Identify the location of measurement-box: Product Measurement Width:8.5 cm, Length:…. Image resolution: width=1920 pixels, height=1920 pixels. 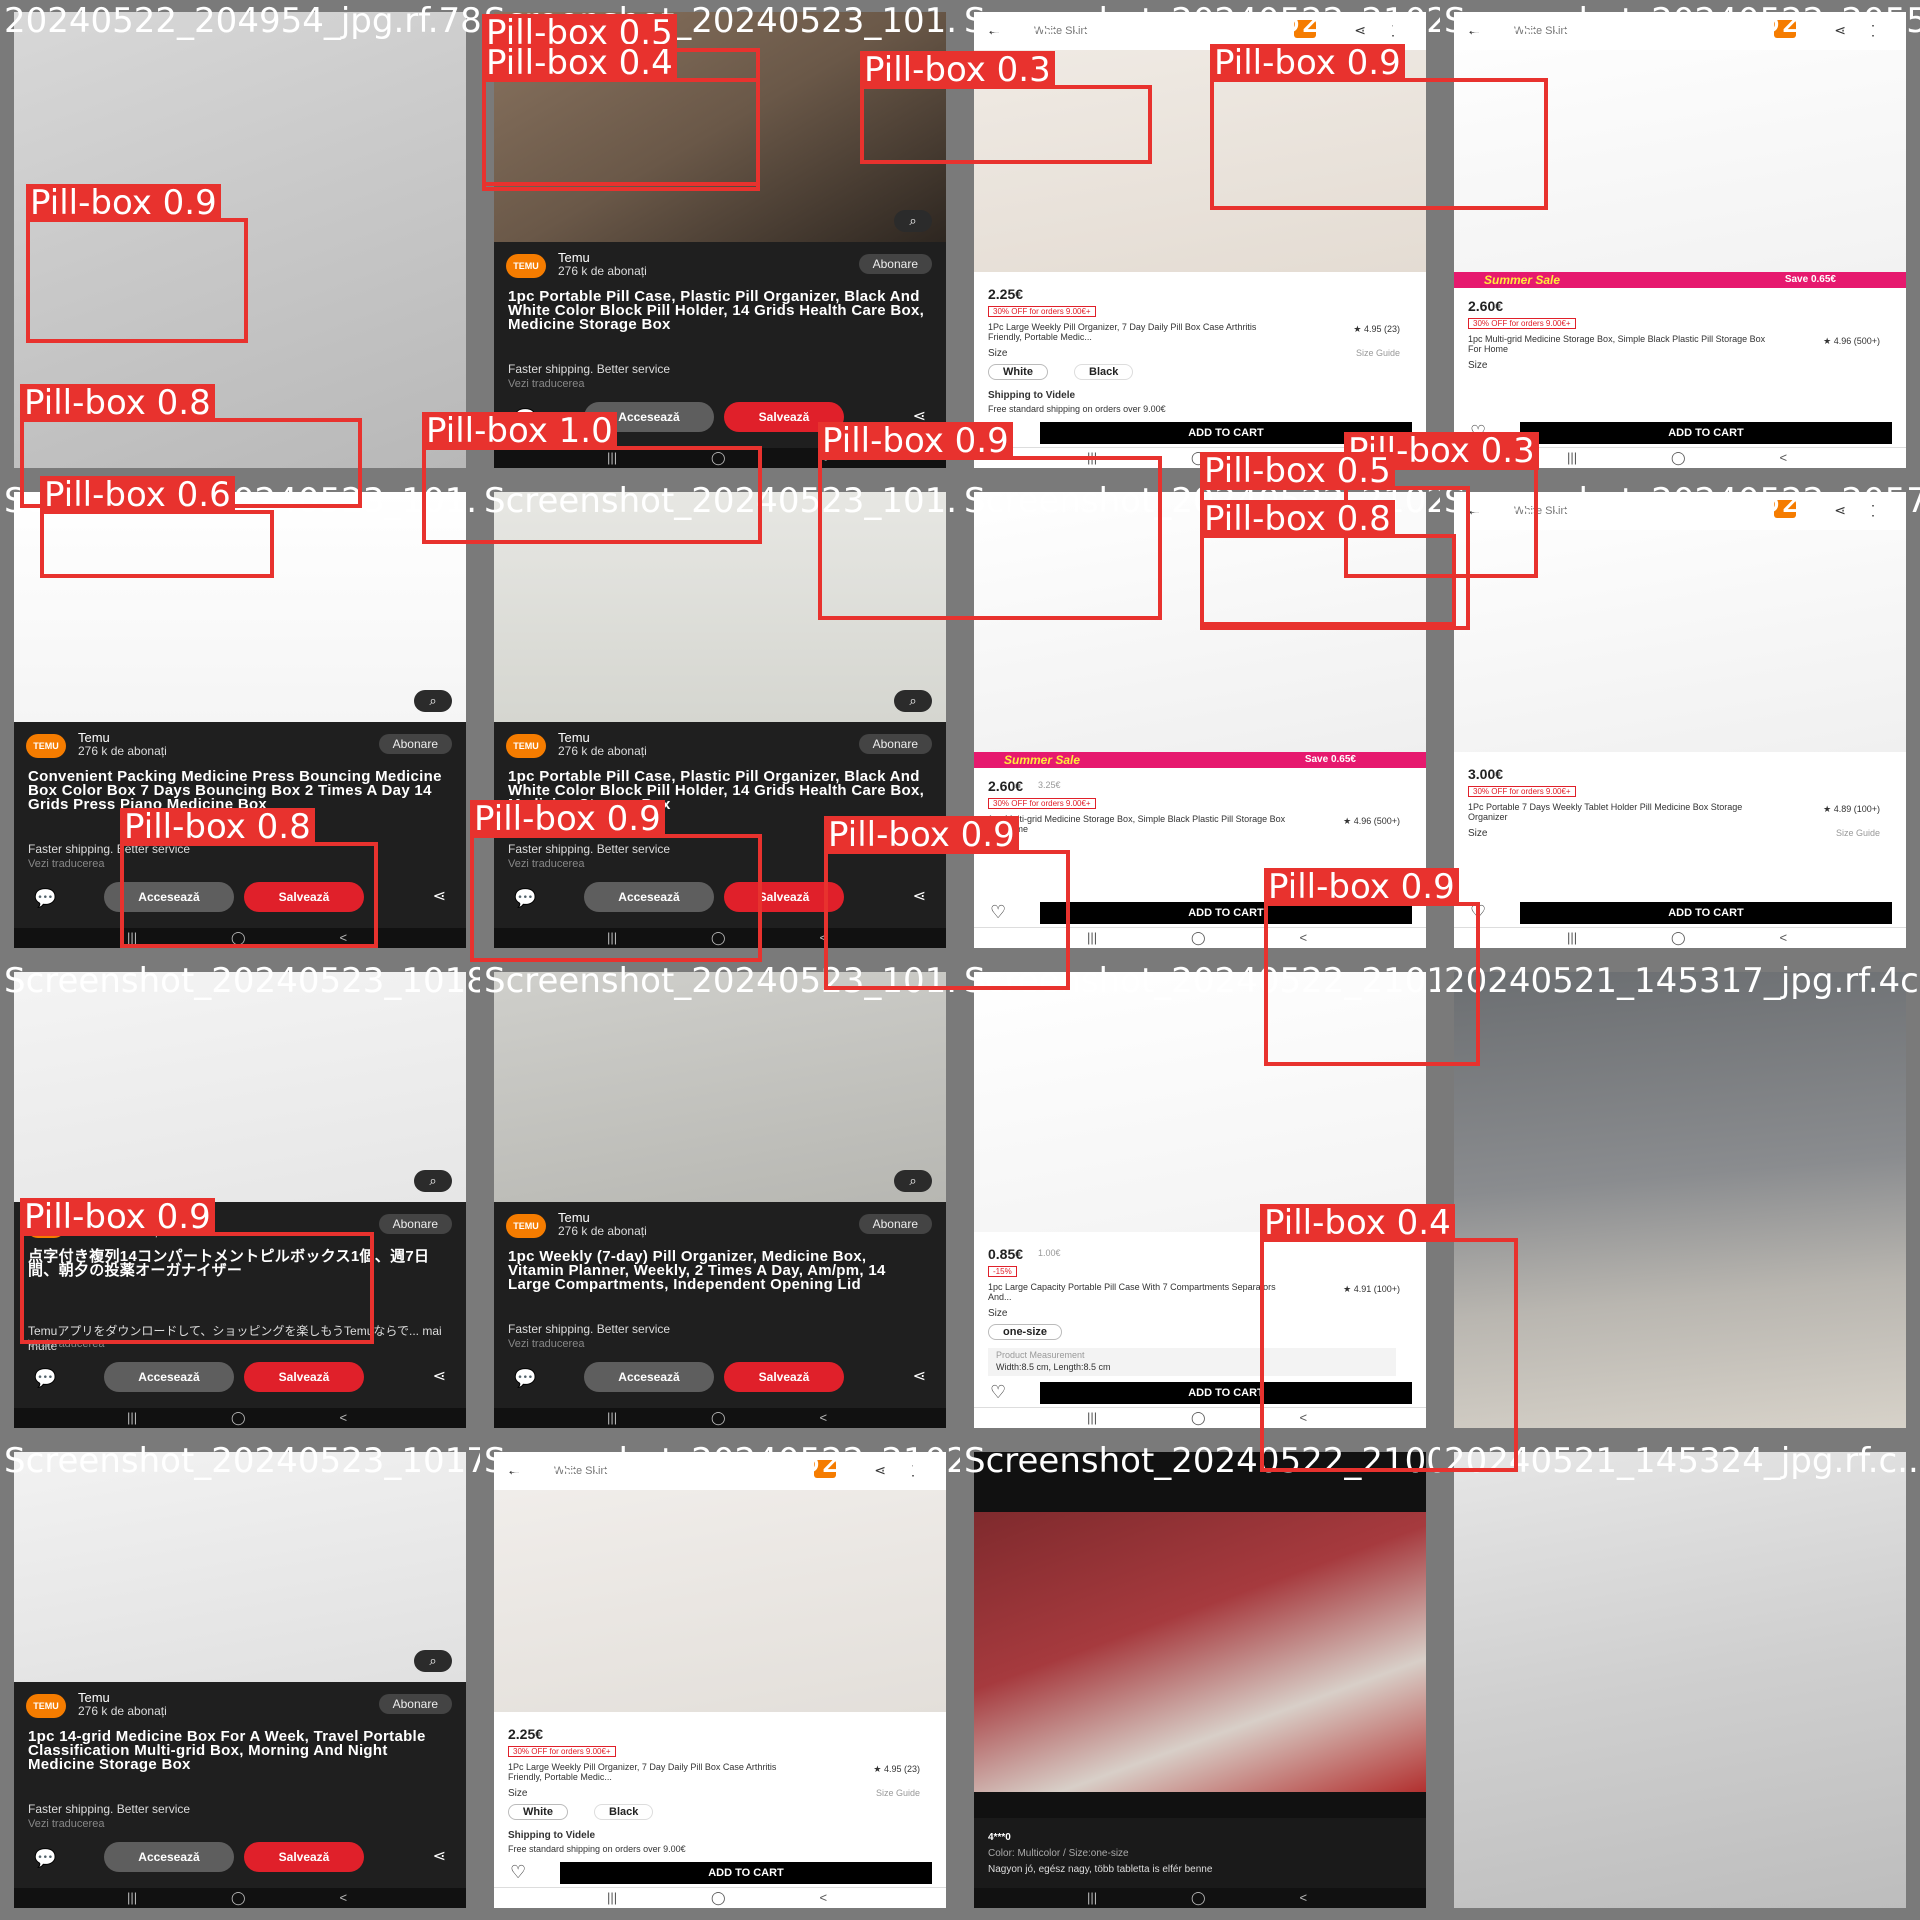
(1192, 1362).